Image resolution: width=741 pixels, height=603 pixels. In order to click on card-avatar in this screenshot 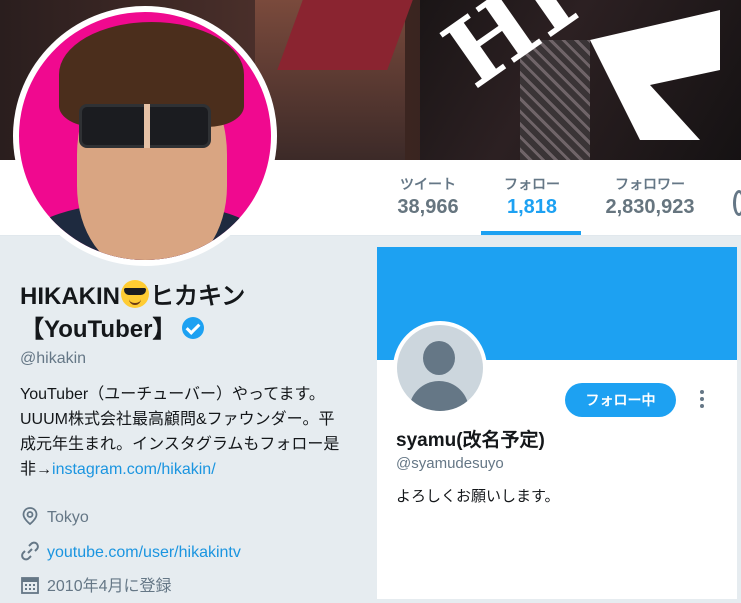, I will do `click(440, 368)`.